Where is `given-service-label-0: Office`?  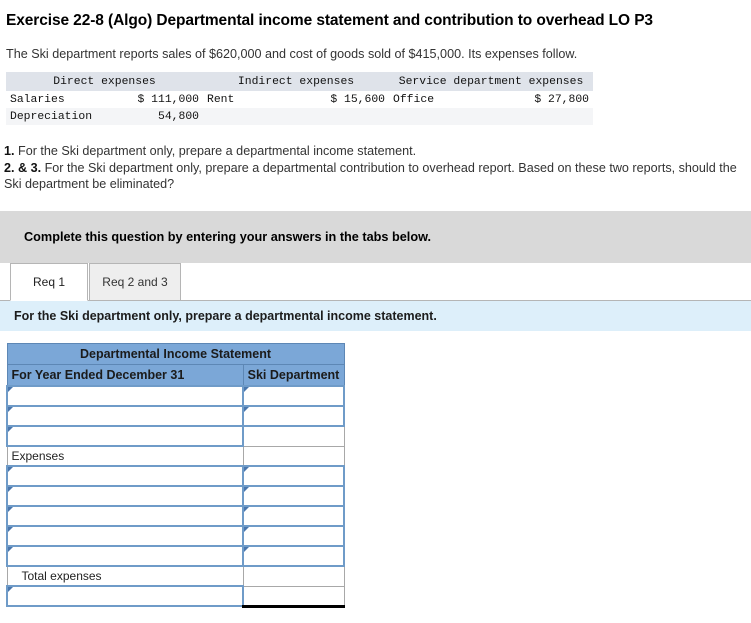
given-service-label-0: Office is located at coordinates (414, 99).